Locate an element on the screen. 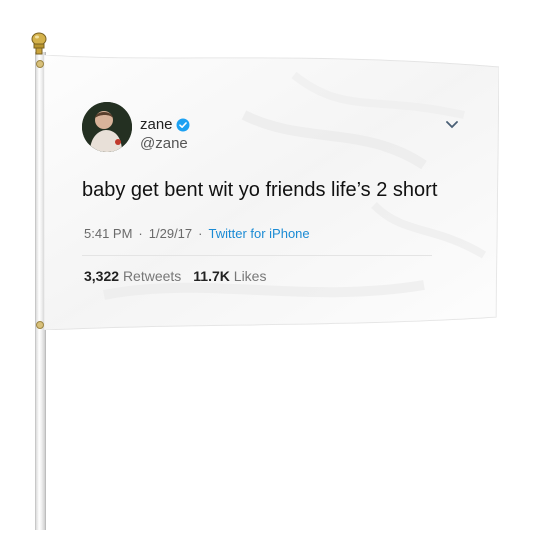 This screenshot has height=533, width=533. grommet-bottom is located at coordinates (40, 325).